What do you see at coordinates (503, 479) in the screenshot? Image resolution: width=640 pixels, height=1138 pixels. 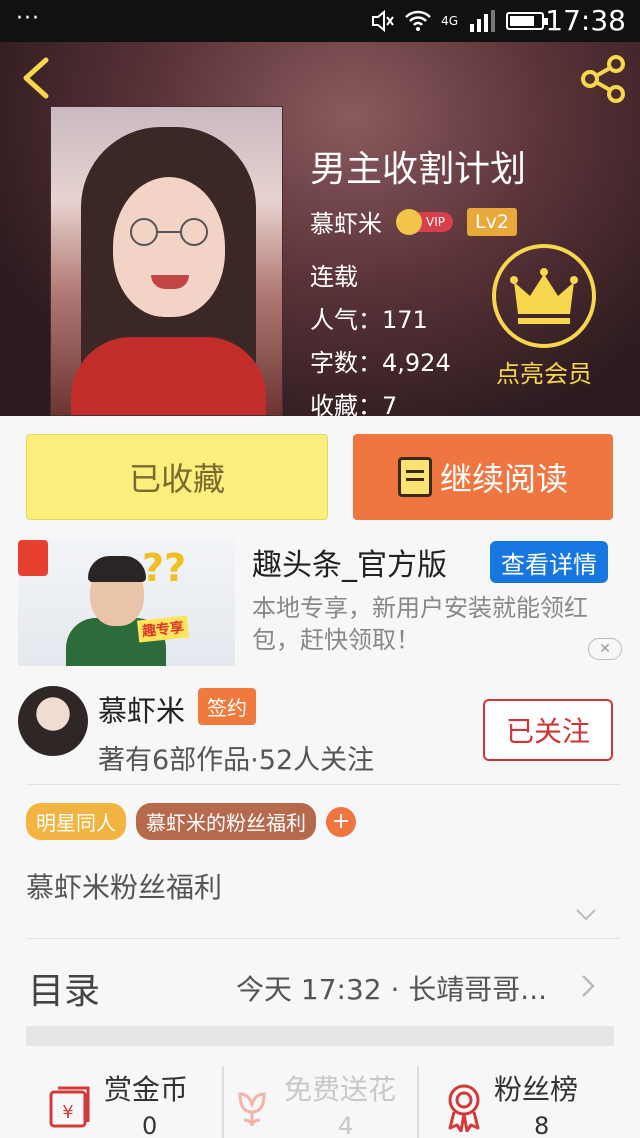 I see `continue-reading-label: 继续阅读` at bounding box center [503, 479].